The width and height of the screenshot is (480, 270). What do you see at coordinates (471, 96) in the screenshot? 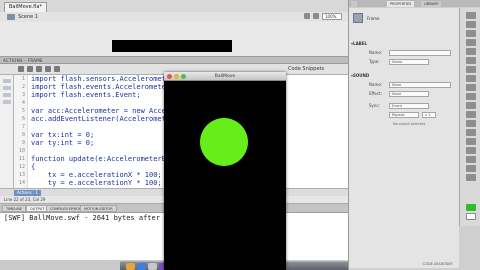
I see `brush-tool-icon` at bounding box center [471, 96].